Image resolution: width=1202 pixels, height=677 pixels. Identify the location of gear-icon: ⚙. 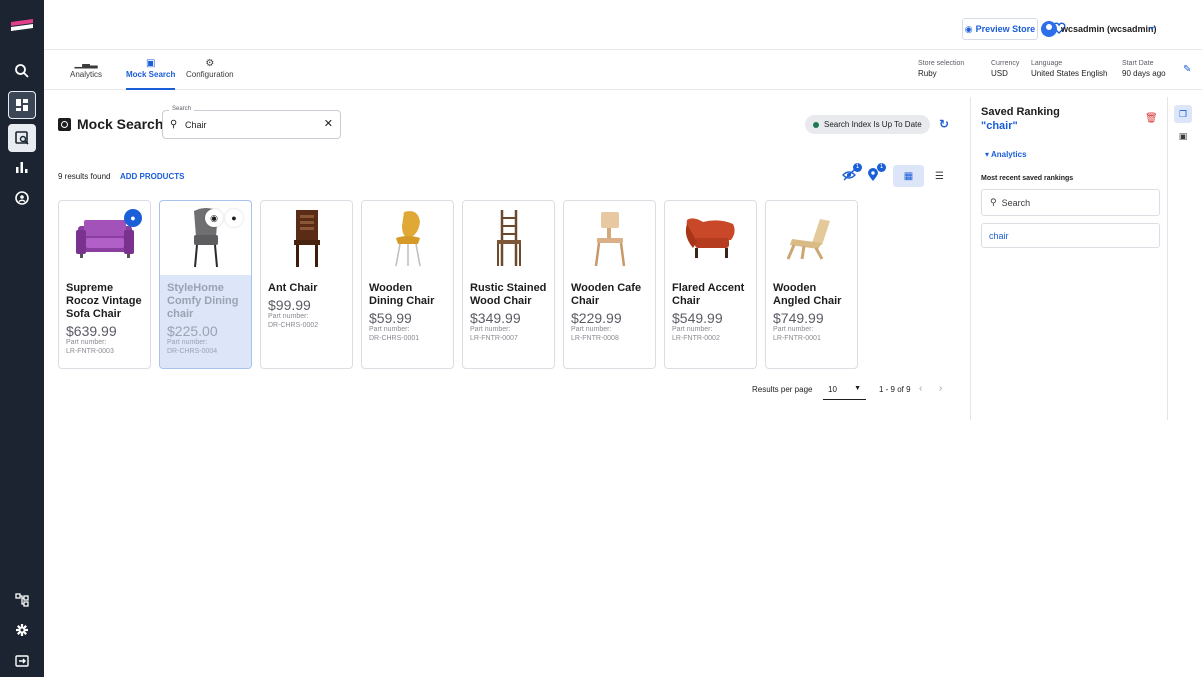
(210, 63).